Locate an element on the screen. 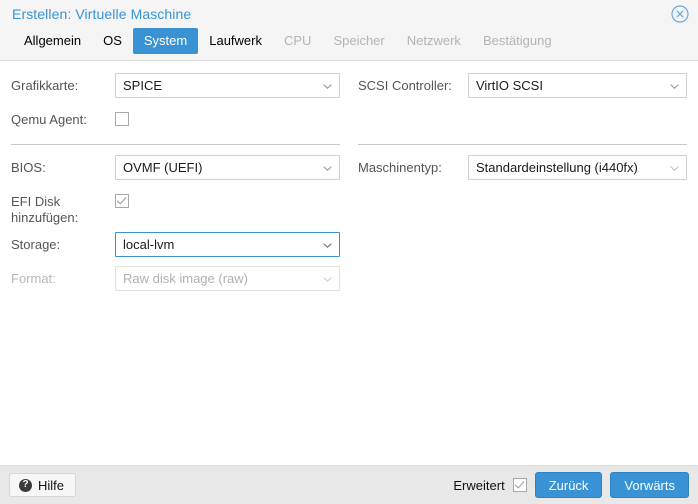  next-button: Vorwärts is located at coordinates (649, 485).